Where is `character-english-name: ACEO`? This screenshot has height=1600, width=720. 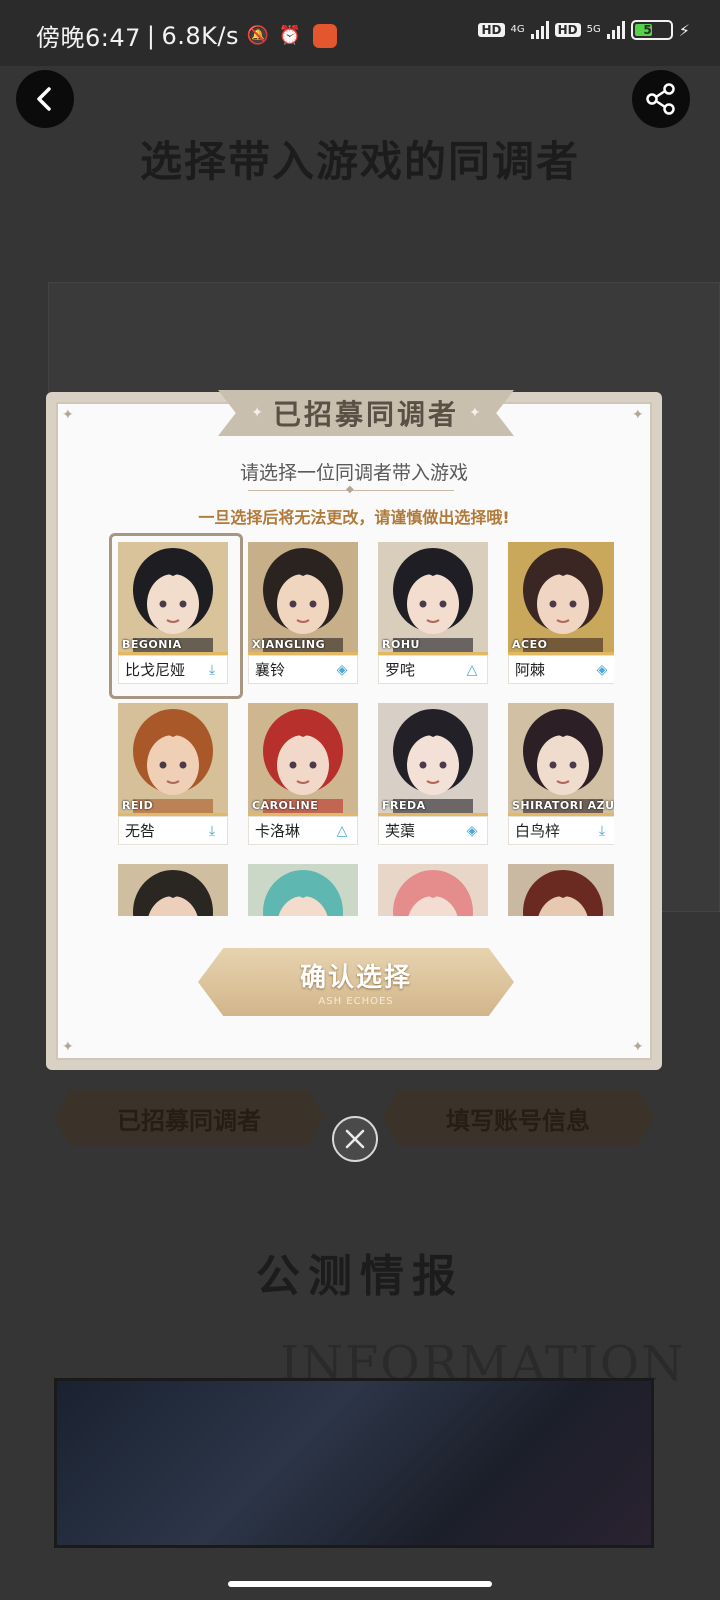
character-english-name: ACEO is located at coordinates (530, 644).